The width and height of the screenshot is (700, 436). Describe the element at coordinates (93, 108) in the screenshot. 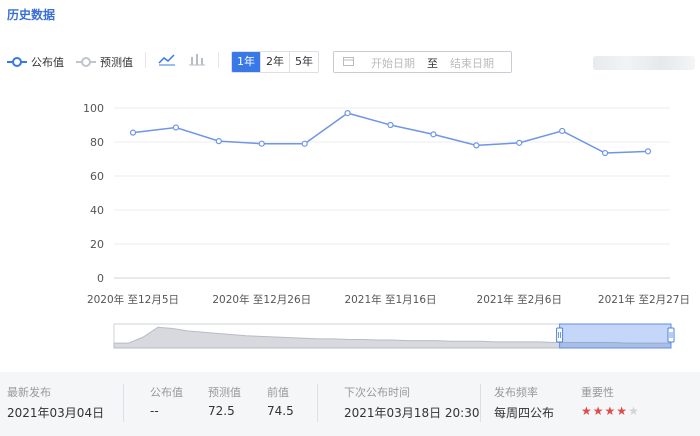

I see `y-tick-label: 100` at that location.